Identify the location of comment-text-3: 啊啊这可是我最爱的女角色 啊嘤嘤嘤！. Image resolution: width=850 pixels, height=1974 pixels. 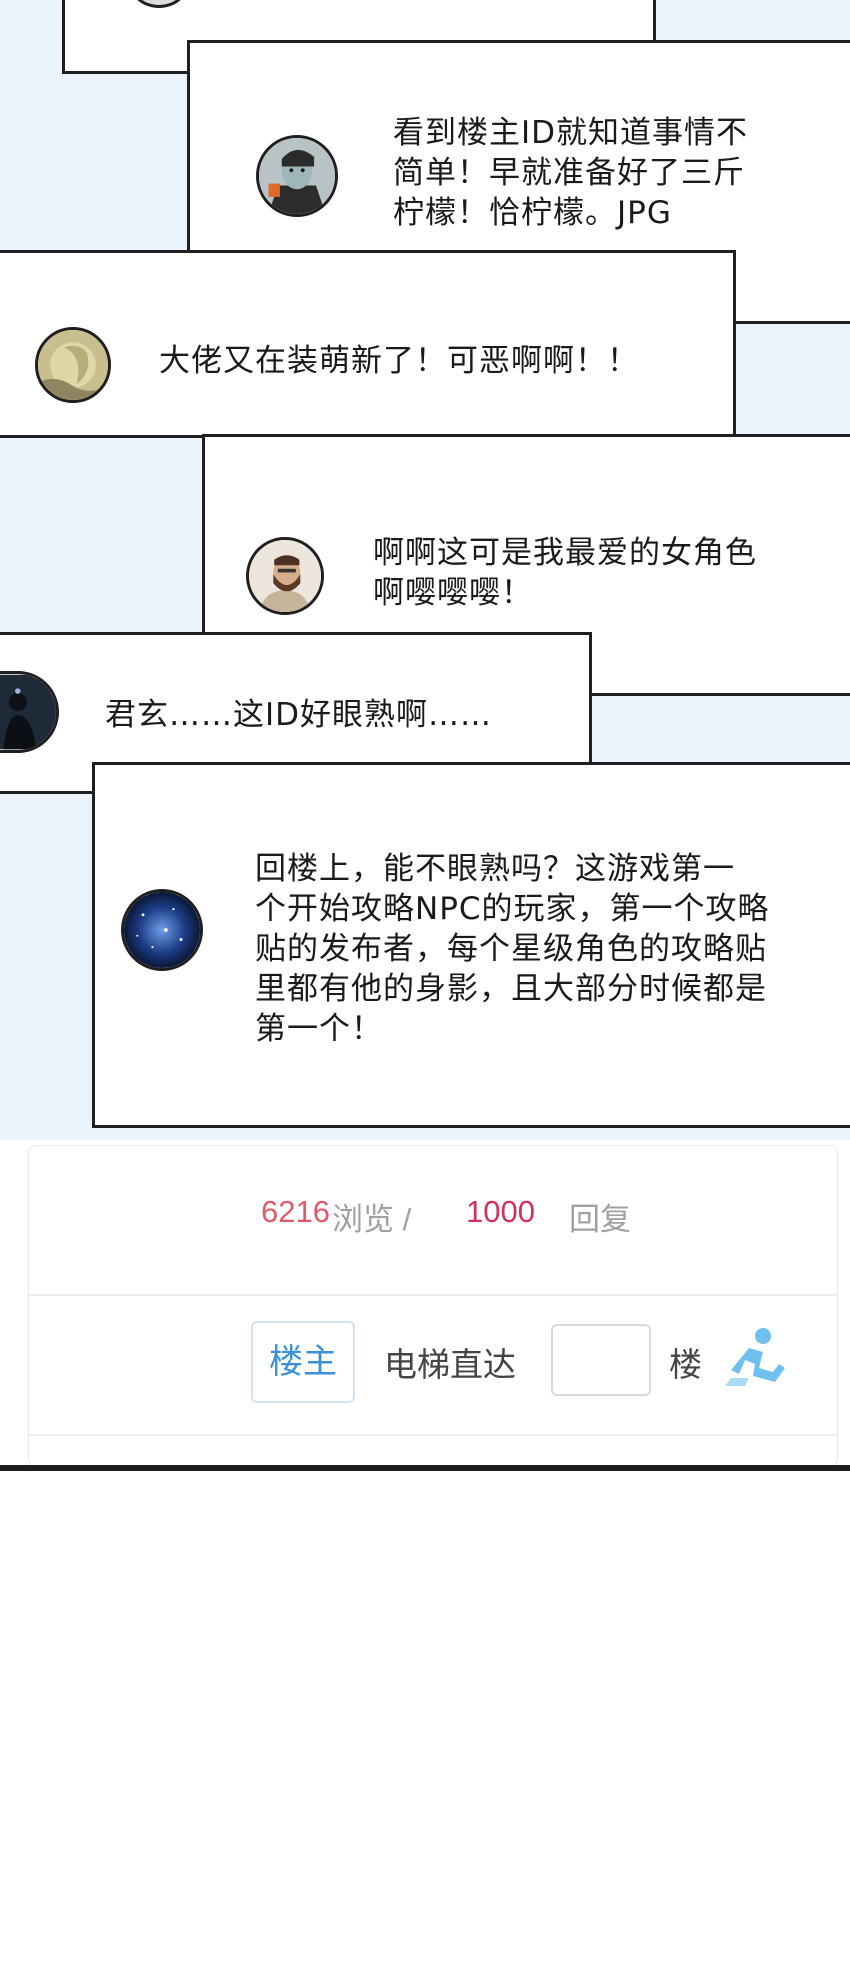
(565, 573).